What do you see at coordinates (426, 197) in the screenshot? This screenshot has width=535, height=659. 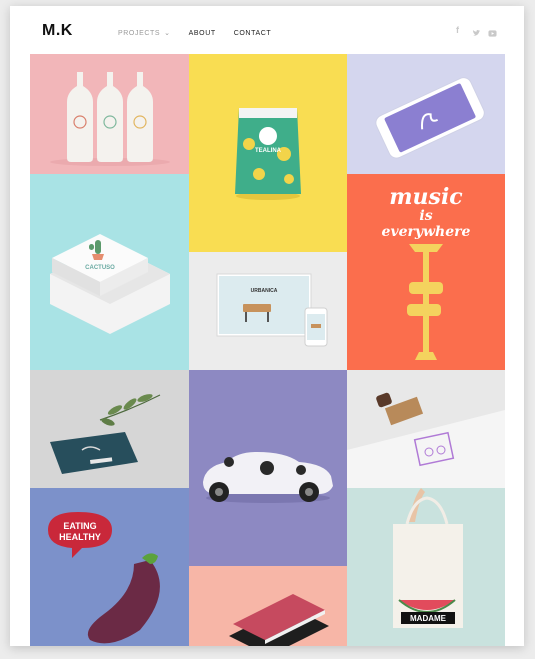 I see `music-poster-line-1: music` at bounding box center [426, 197].